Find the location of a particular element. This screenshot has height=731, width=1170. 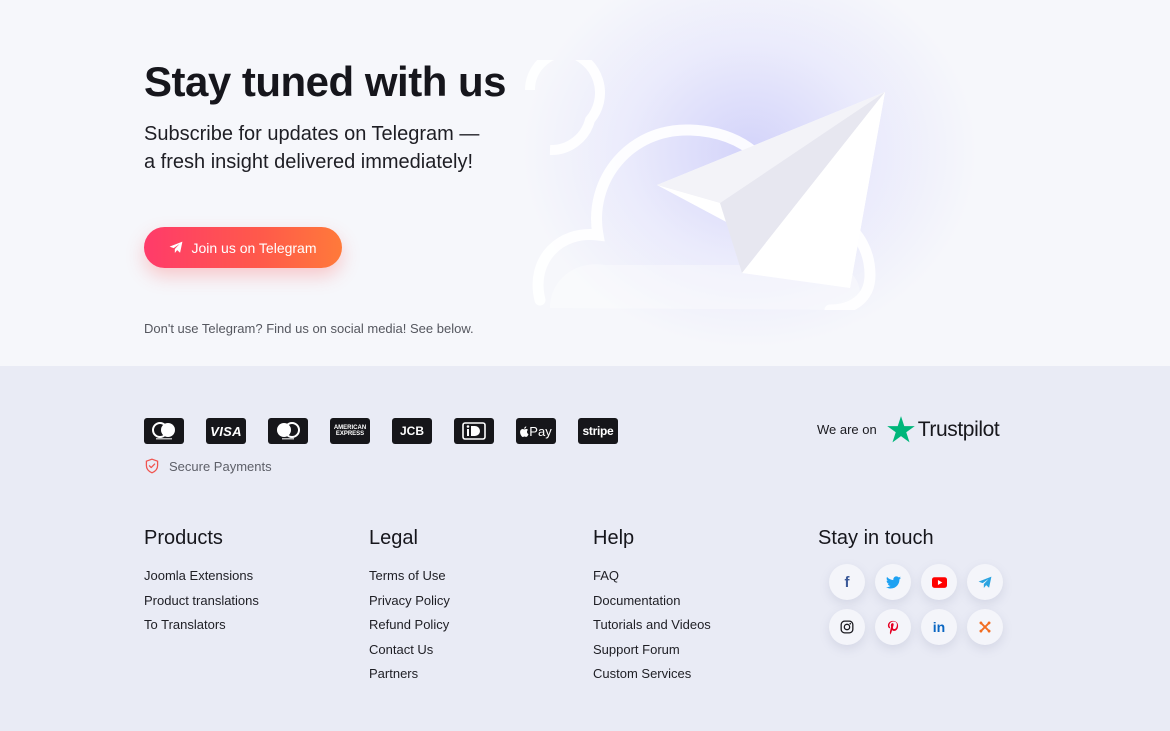

amex-icon: AMERICAN EXPRESS is located at coordinates (350, 431).